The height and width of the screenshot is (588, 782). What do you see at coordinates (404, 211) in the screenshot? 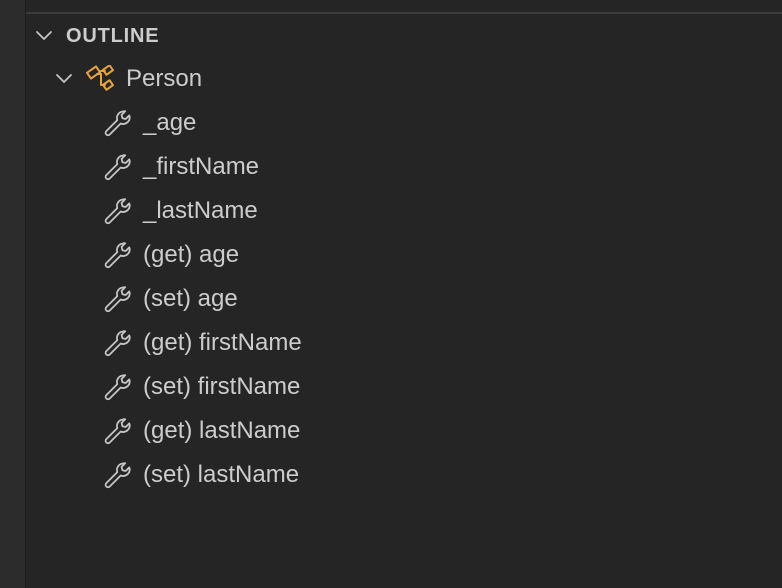
I see `outline-member: _lastName` at bounding box center [404, 211].